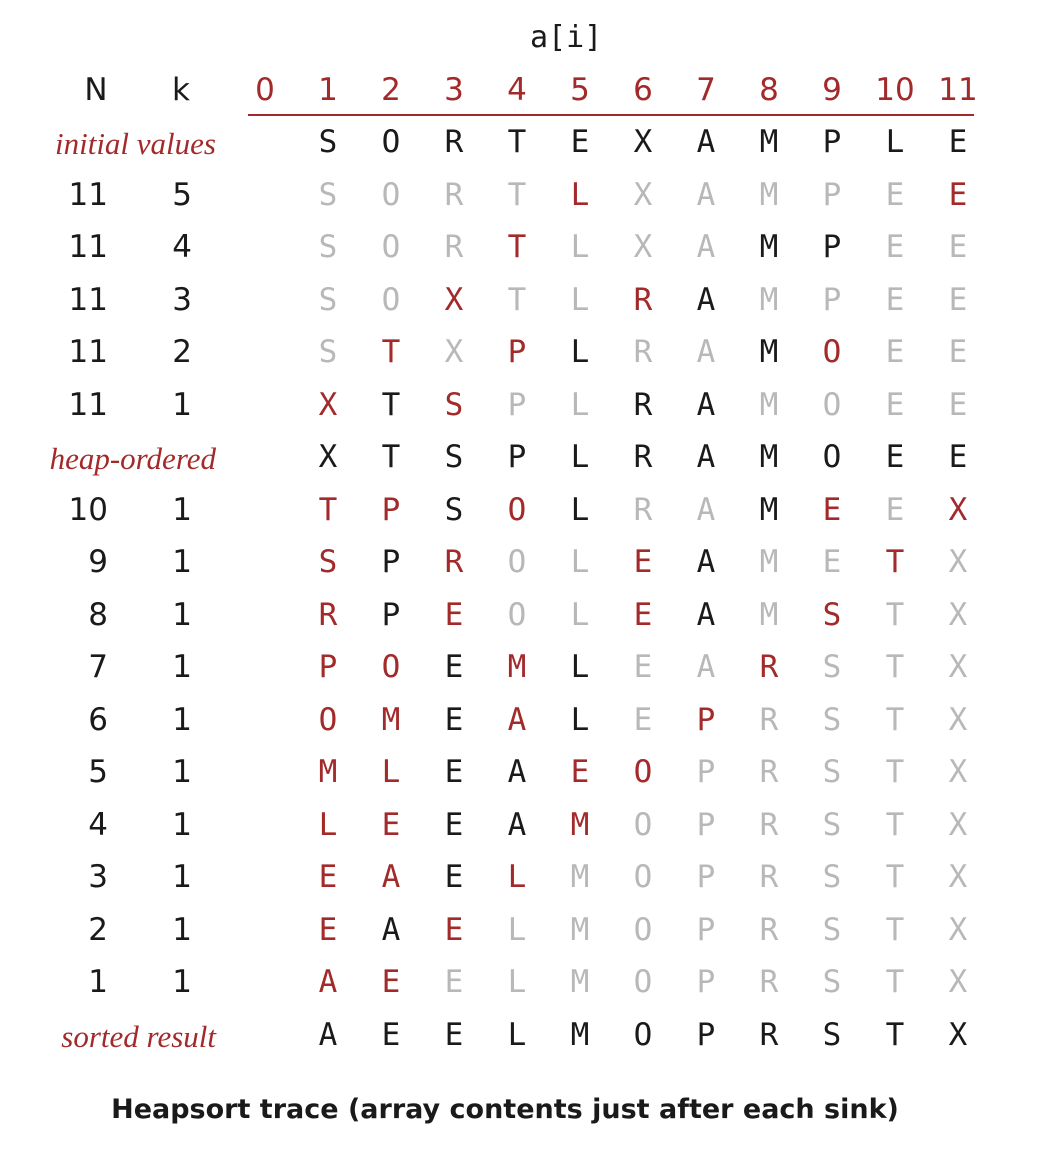 The width and height of the screenshot is (1044, 1168). What do you see at coordinates (832, 90) in the screenshot?
I see `index-header-9: 9` at bounding box center [832, 90].